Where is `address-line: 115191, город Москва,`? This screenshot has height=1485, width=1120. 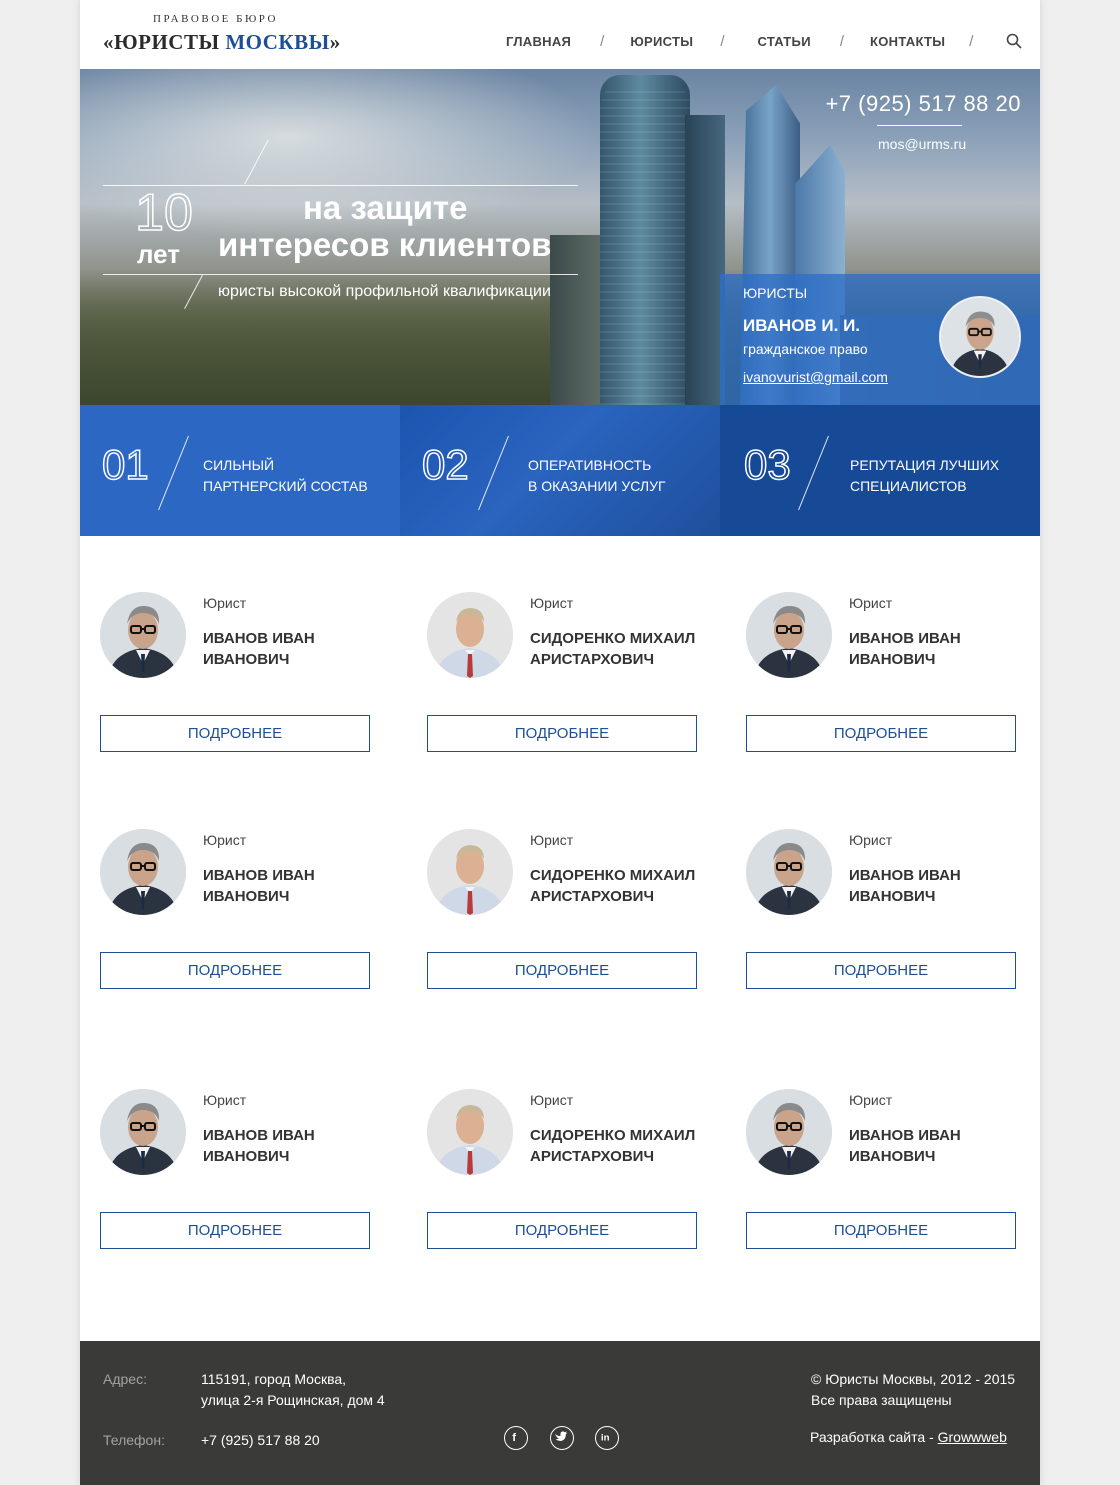
address-line: 115191, город Москва, is located at coordinates (274, 1379).